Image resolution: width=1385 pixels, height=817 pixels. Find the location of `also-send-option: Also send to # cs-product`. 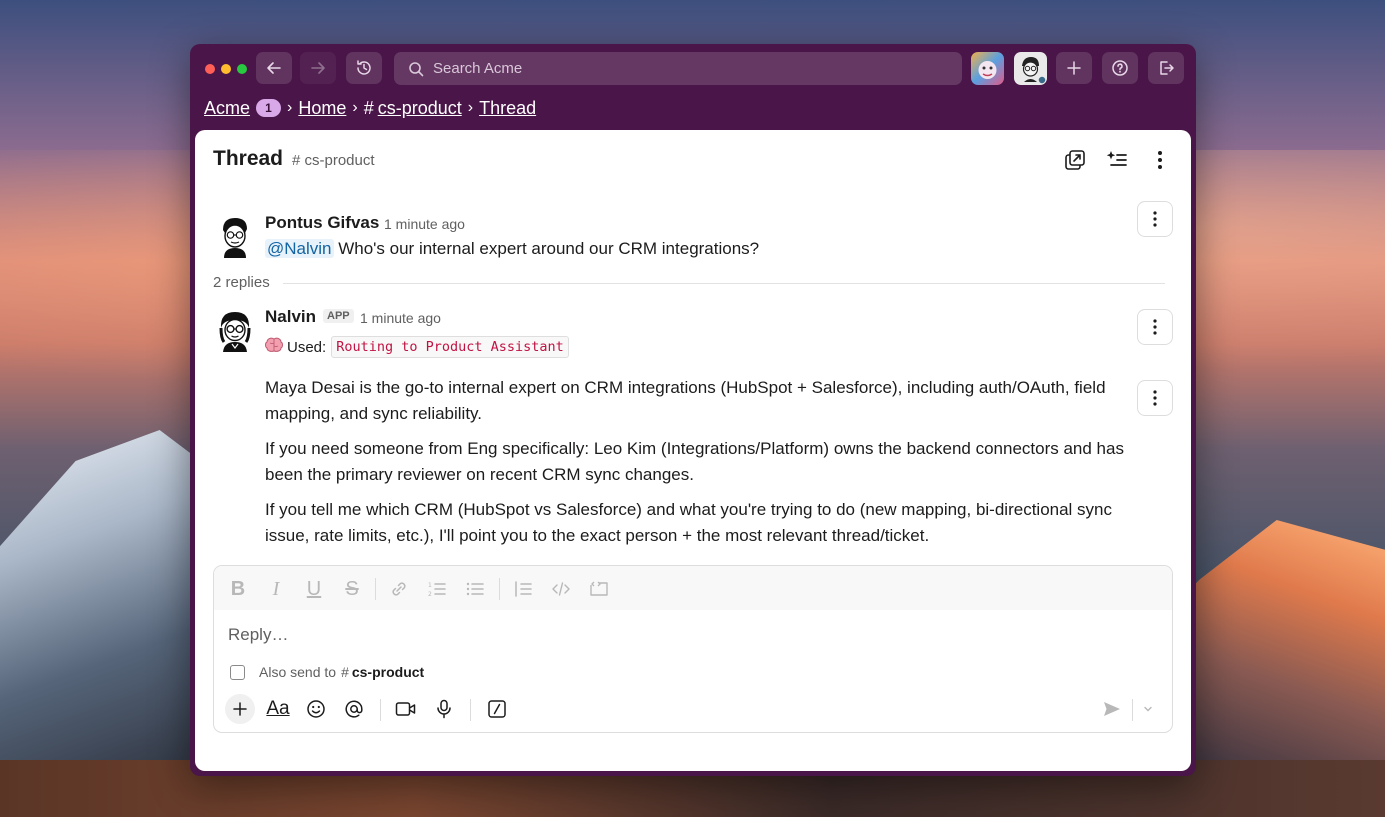

also-send-option: Also send to # cs-product is located at coordinates (327, 672).